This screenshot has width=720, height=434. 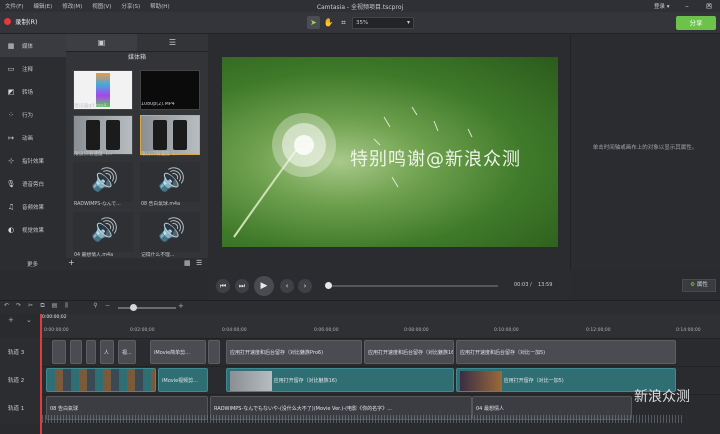 What do you see at coordinates (33, 45) in the screenshot?
I see `sidebar-item-media: ▦ 媒体` at bounding box center [33, 45].